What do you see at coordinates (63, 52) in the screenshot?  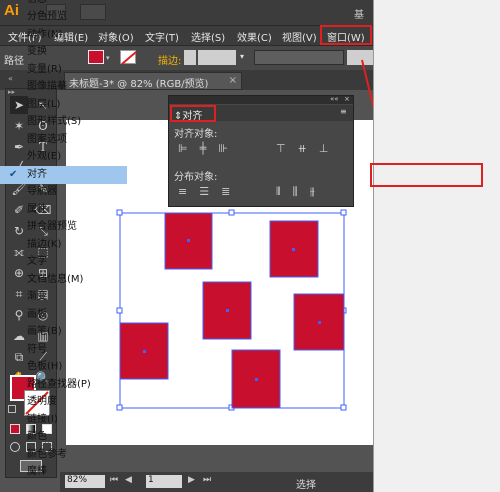 I see `menu-item-transform: 变换` at bounding box center [63, 52].